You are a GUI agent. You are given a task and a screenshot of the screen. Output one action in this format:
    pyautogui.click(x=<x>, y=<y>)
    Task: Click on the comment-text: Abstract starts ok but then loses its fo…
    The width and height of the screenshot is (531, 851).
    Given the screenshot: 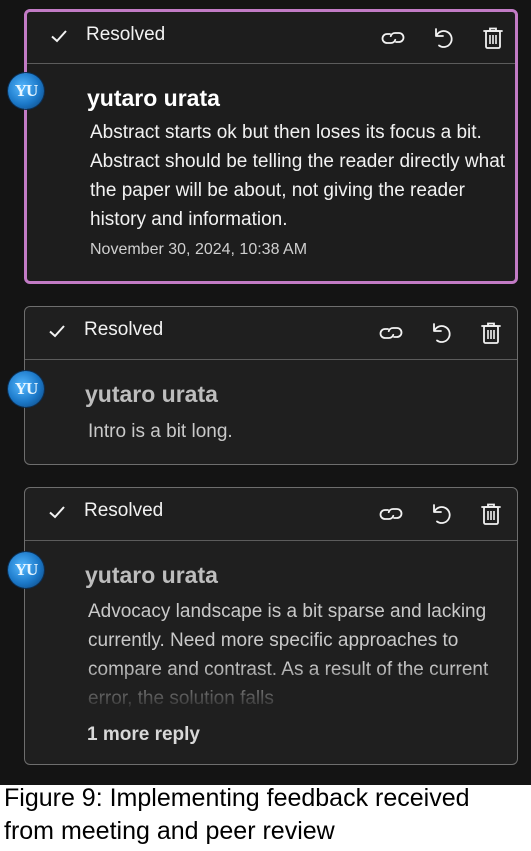 What is the action you would take?
    pyautogui.click(x=298, y=176)
    